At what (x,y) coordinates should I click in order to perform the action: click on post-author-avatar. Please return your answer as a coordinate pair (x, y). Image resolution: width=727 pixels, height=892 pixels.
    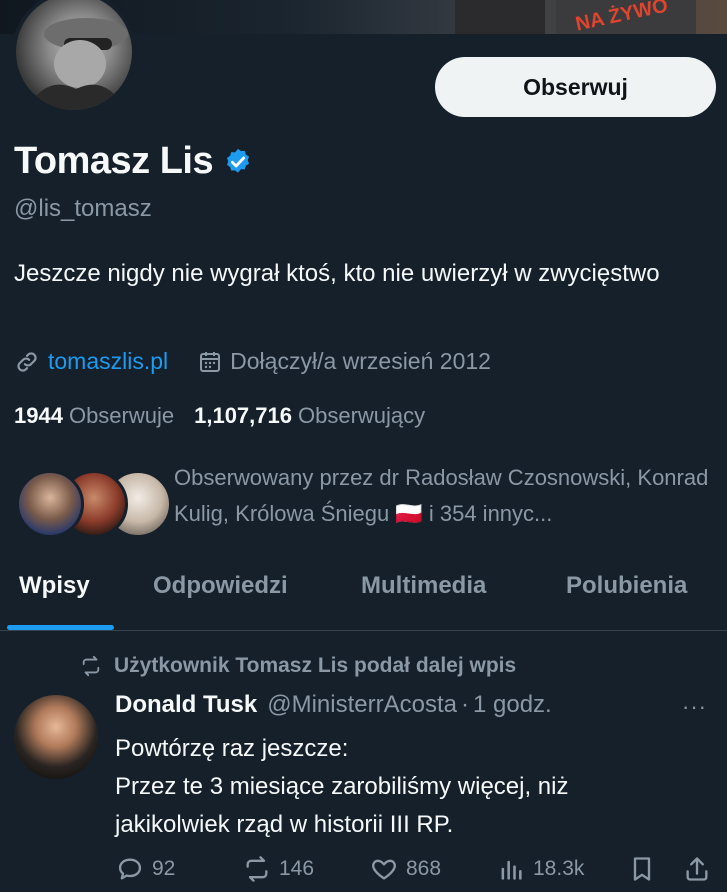
    Looking at the image, I should click on (56, 737).